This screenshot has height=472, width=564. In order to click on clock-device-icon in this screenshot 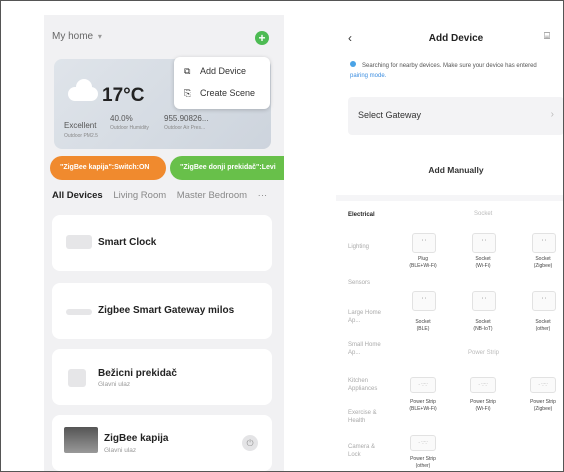, I will do `click(79, 242)`.